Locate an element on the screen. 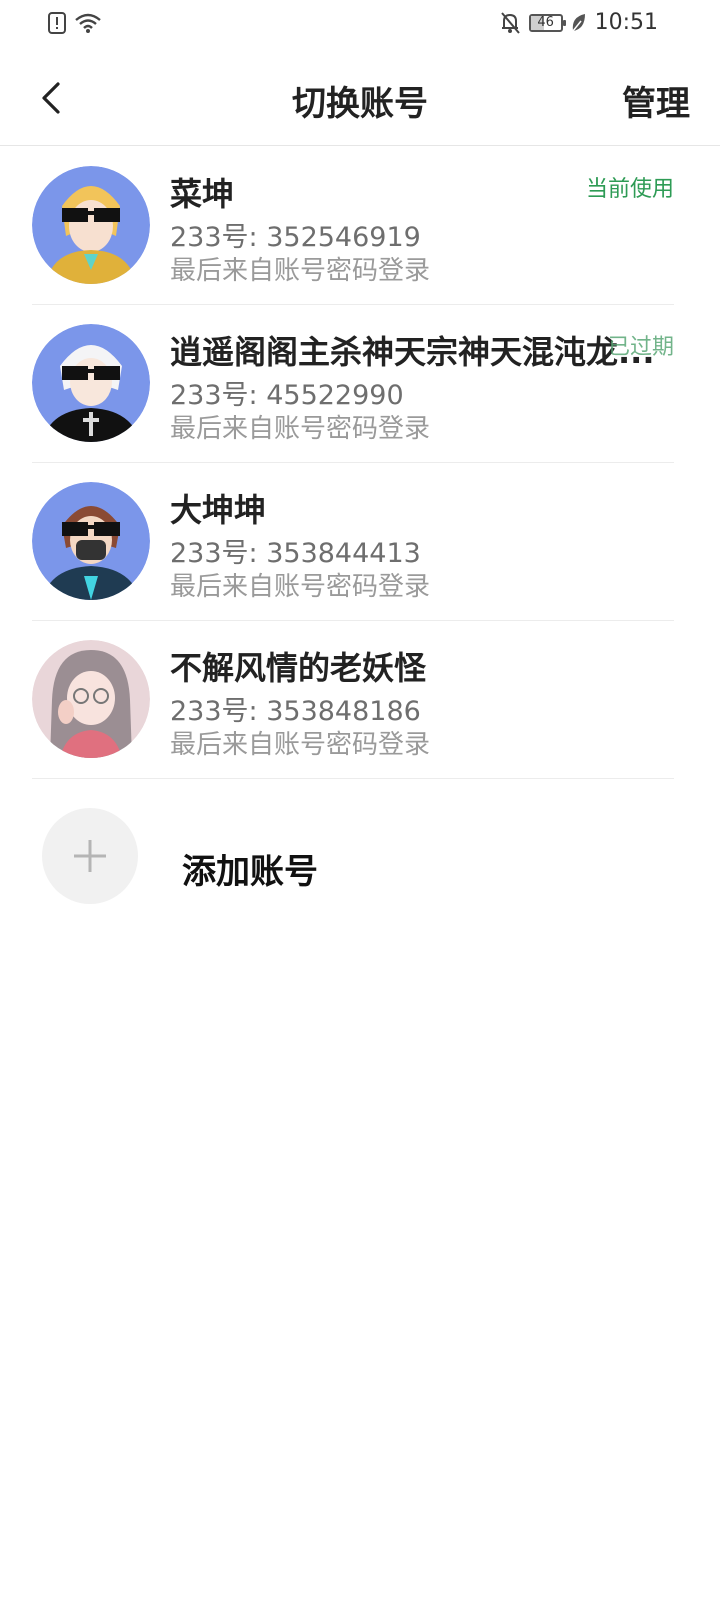  page-title: 切换账号 is located at coordinates (360, 104).